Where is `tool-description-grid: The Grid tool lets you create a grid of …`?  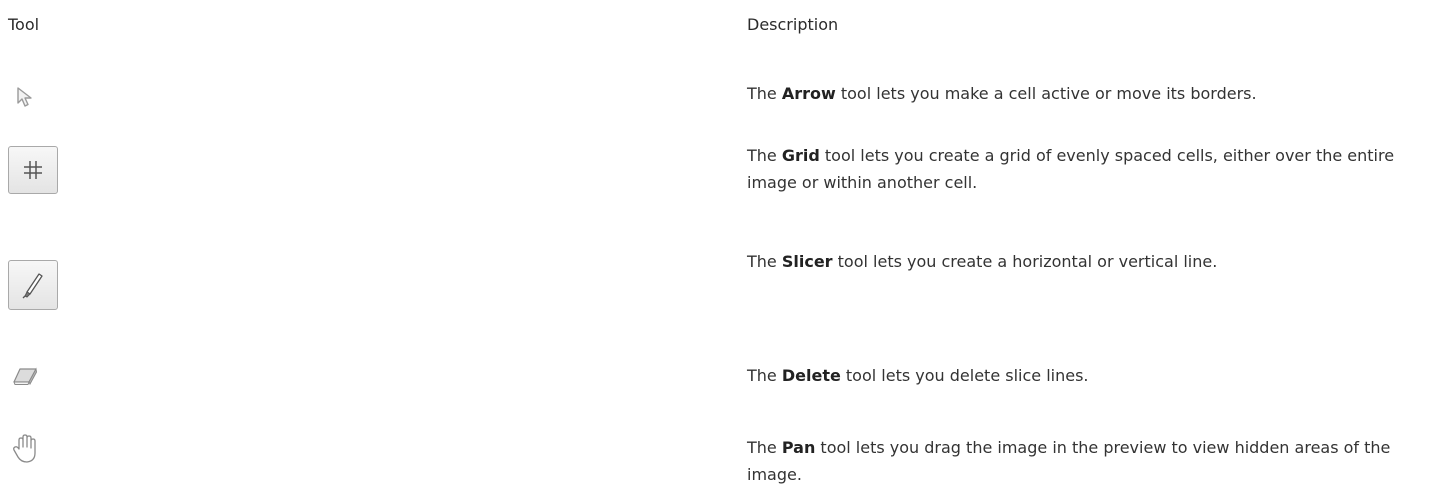 tool-description-grid: The Grid tool lets you create a grid of … is located at coordinates (1087, 169).